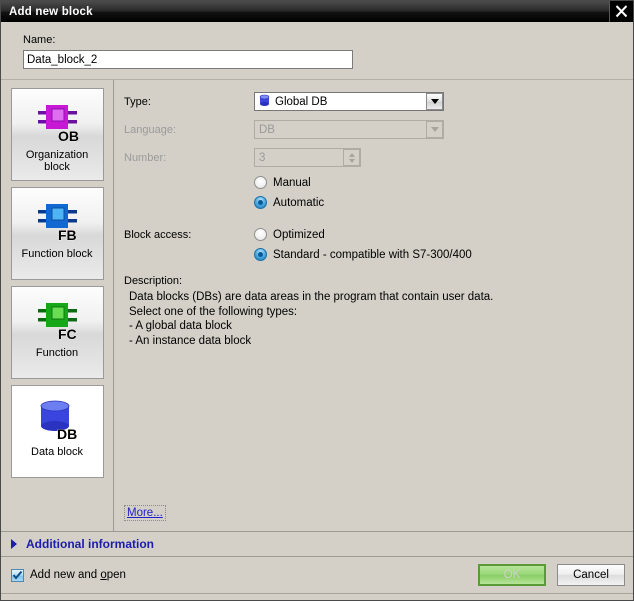 Image resolution: width=634 pixels, height=601 pixels. Describe the element at coordinates (292, 183) in the screenshot. I see `radio-manual-label: Manual` at that location.